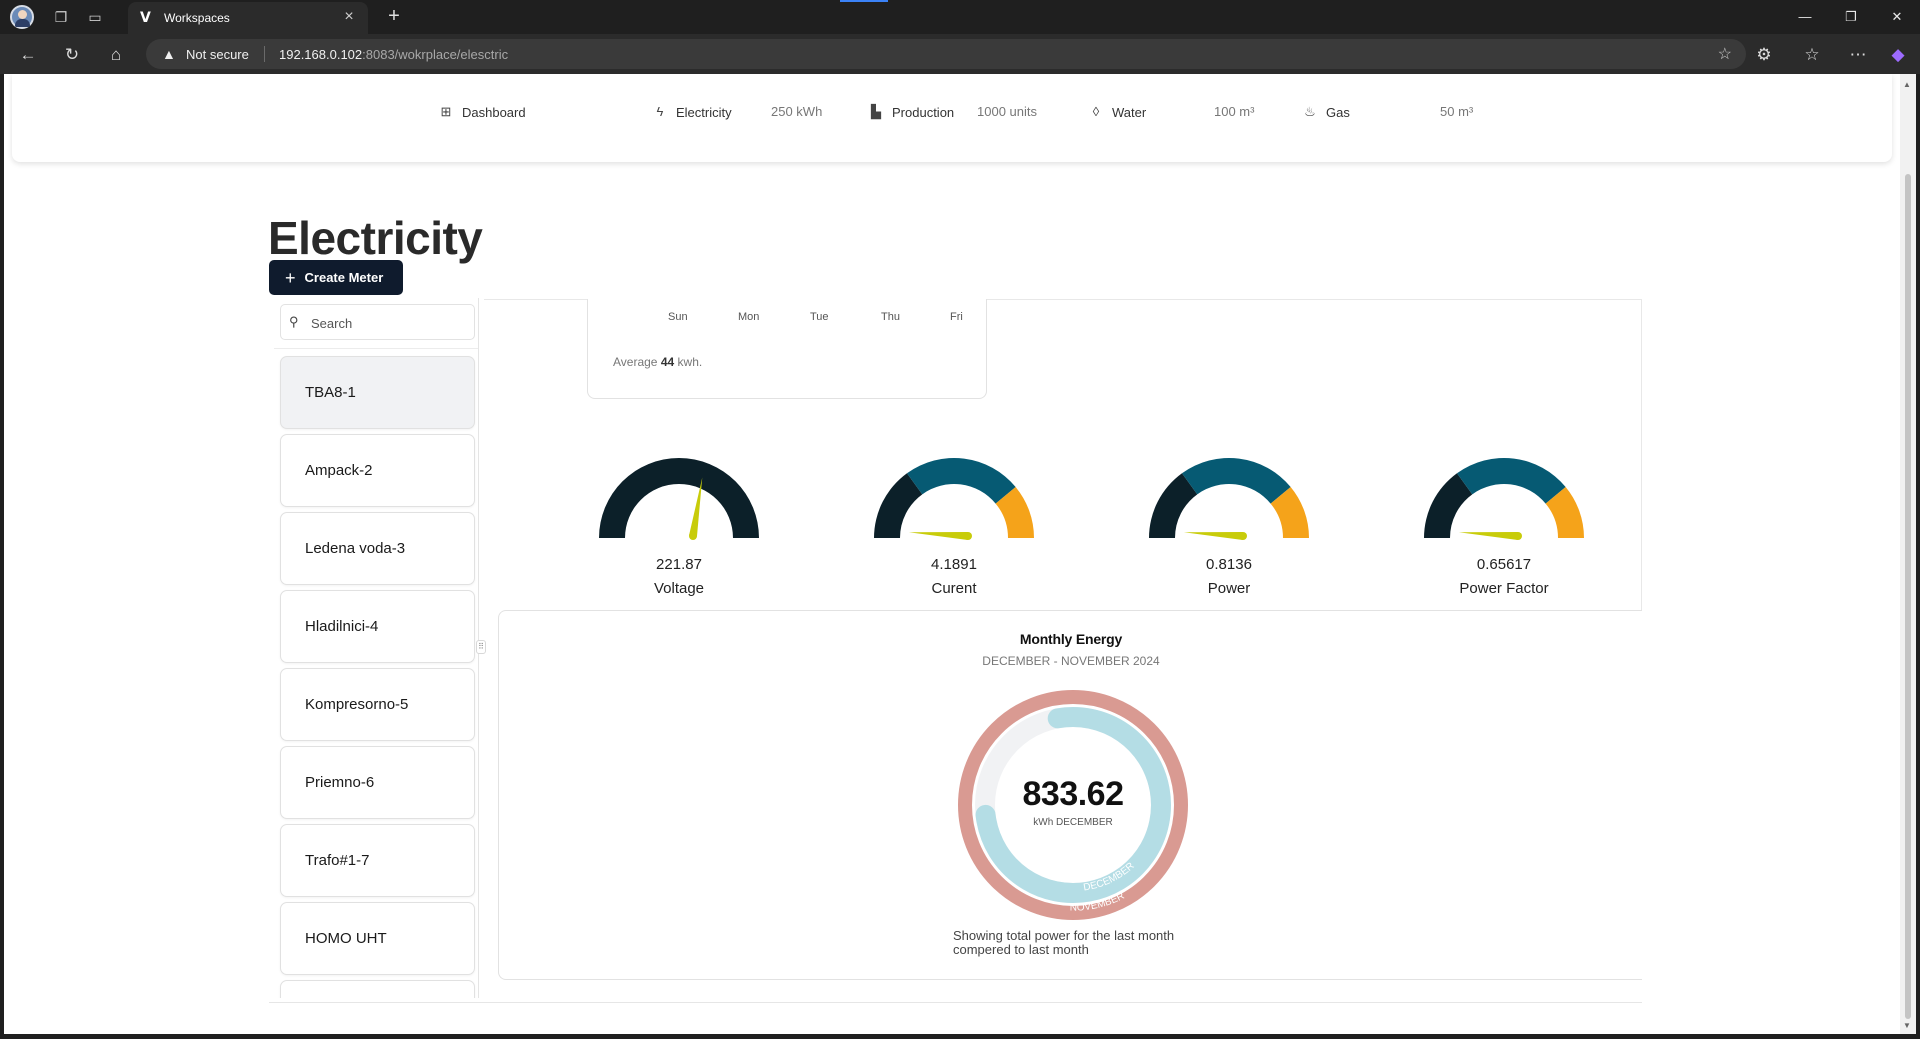 This screenshot has height=1039, width=1920. What do you see at coordinates (1096, 111) in the screenshot?
I see `droplet-icon: ◊` at bounding box center [1096, 111].